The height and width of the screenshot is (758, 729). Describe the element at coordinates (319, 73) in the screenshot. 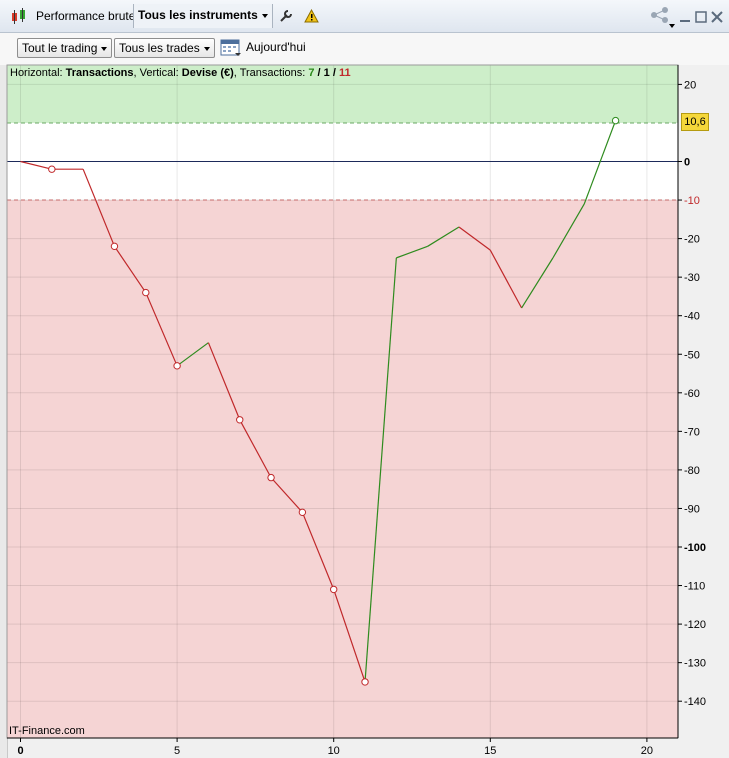

I see `sep-1: /` at that location.